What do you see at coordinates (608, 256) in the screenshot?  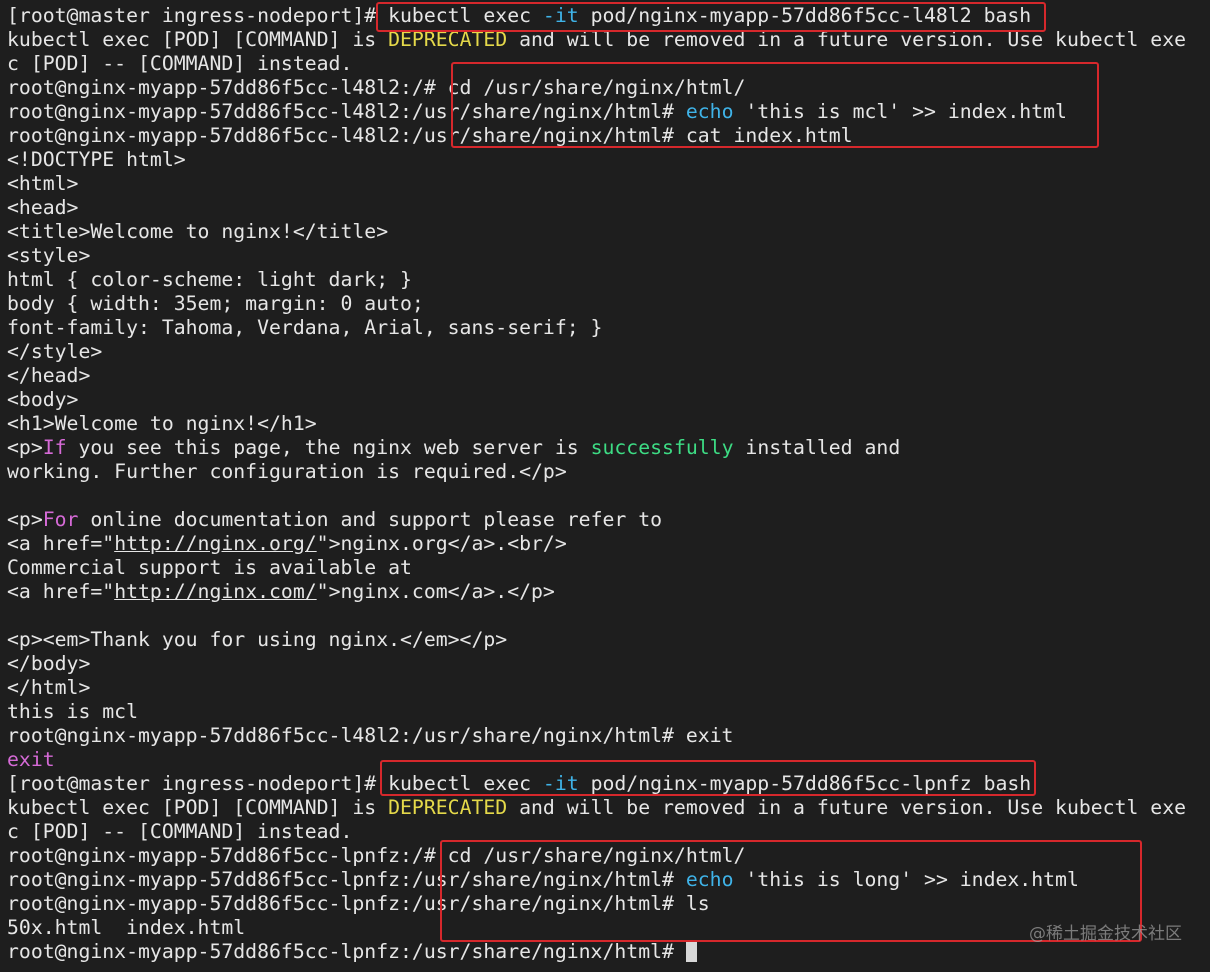 I see `terminal-line: <style>` at bounding box center [608, 256].